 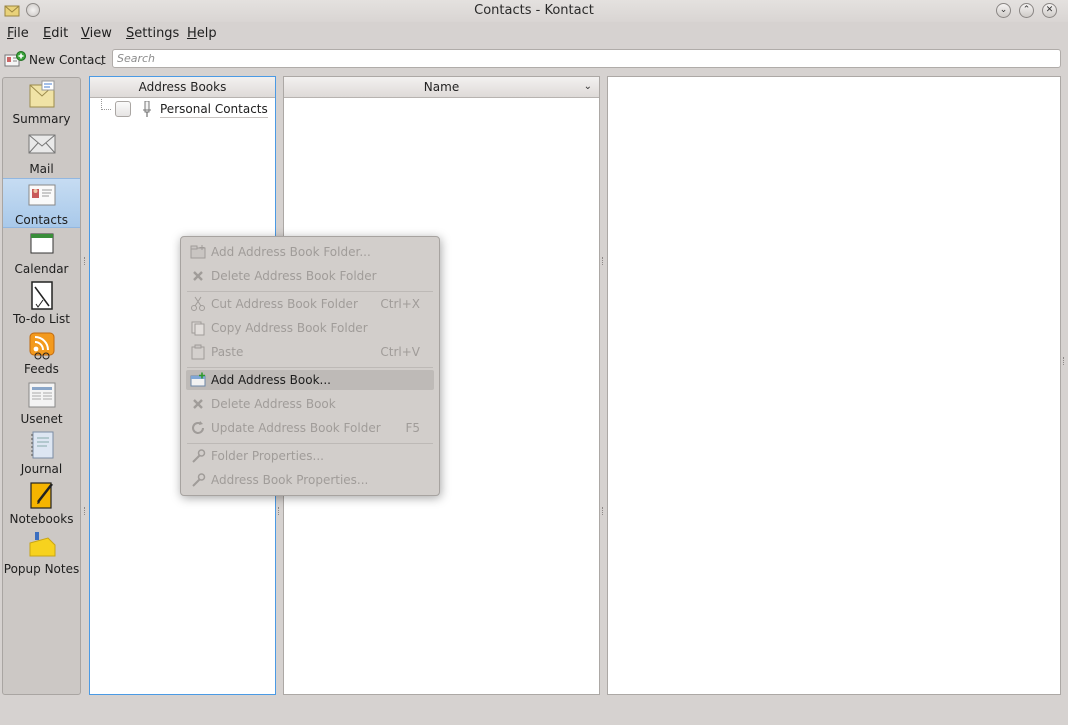 What do you see at coordinates (41, 419) in the screenshot?
I see `sidebar-item-label: Usenet` at bounding box center [41, 419].